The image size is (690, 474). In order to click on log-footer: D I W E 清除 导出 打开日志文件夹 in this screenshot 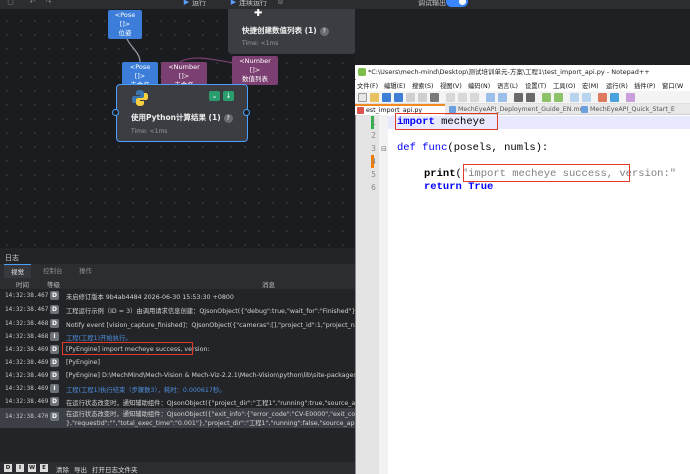, I will do `click(177, 468)`.